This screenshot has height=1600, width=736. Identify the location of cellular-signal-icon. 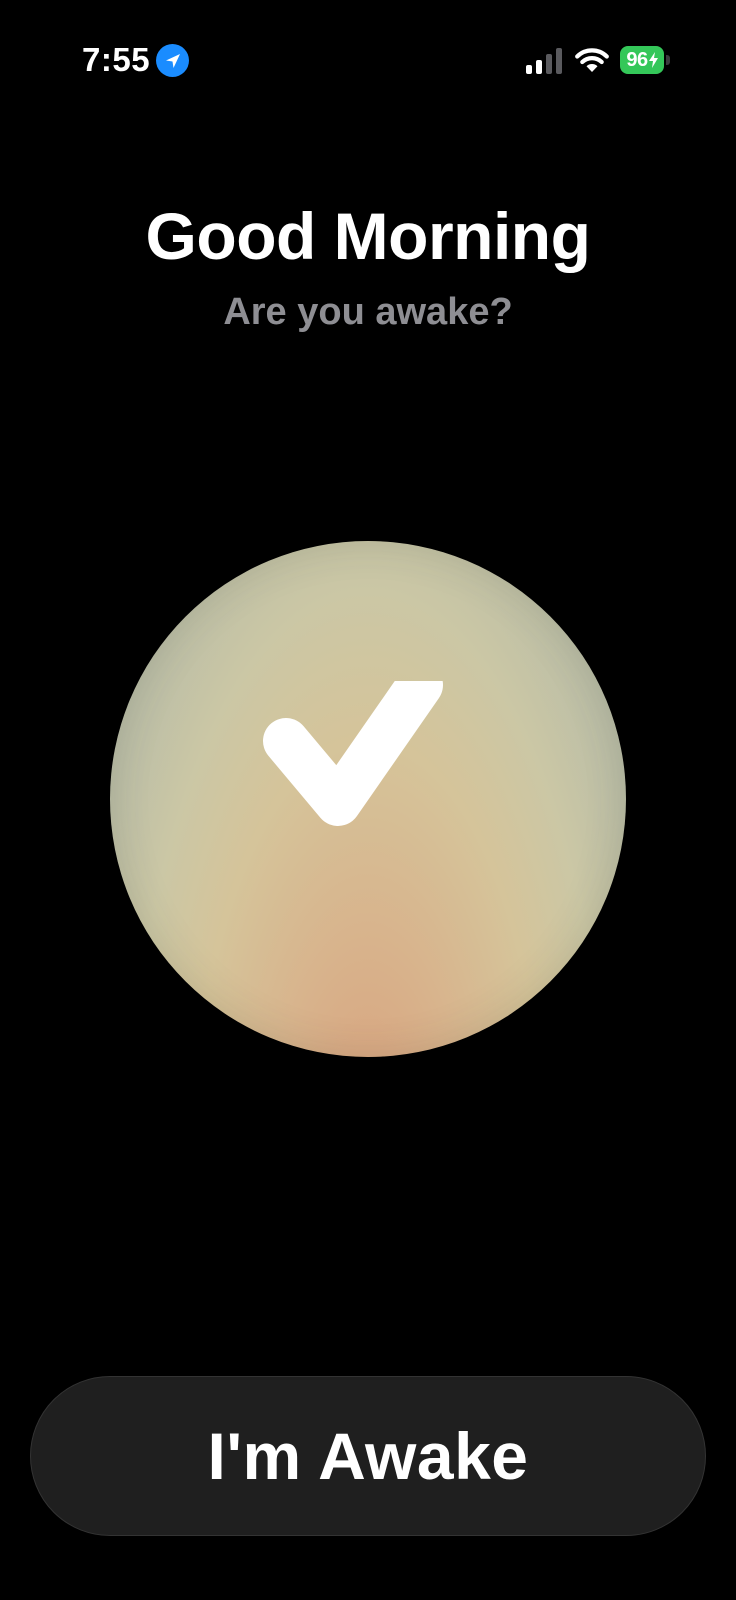
(544, 61).